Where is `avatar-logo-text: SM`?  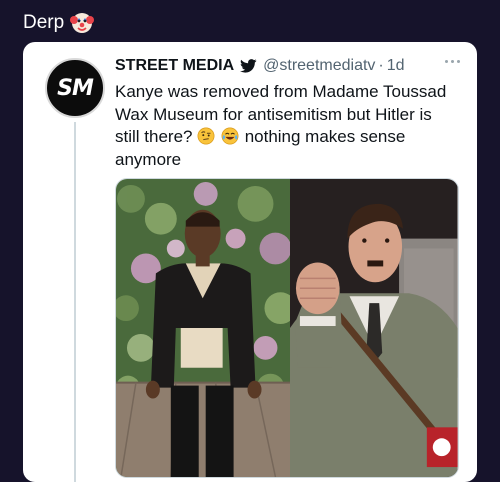 avatar-logo-text: SM is located at coordinates (75, 88).